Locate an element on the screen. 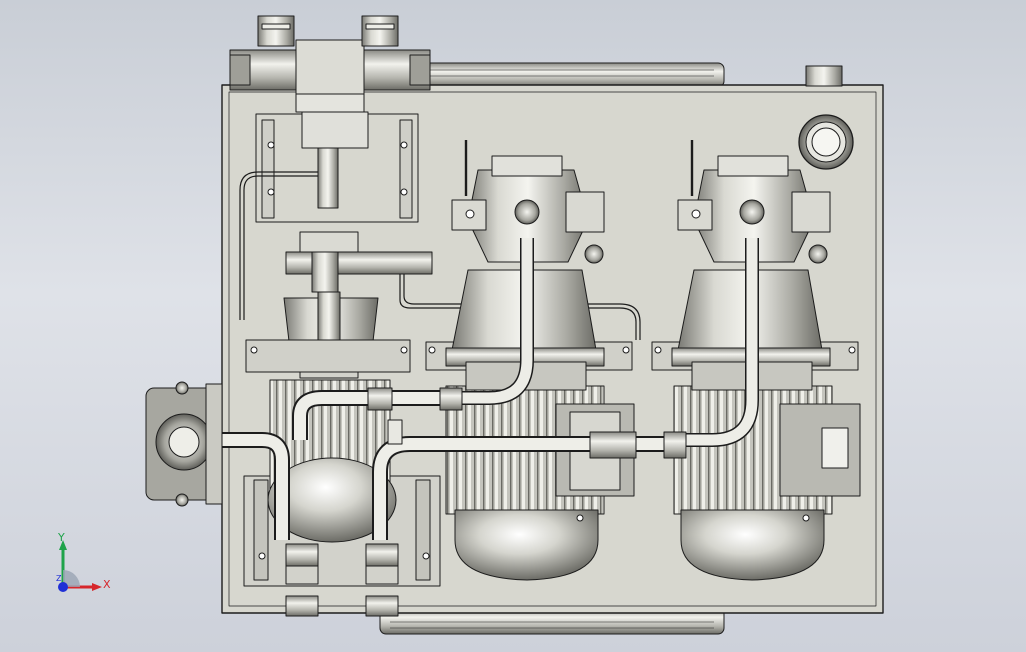 The image size is (1026, 652). reservoir-top-rim is located at coordinates (552, 75).